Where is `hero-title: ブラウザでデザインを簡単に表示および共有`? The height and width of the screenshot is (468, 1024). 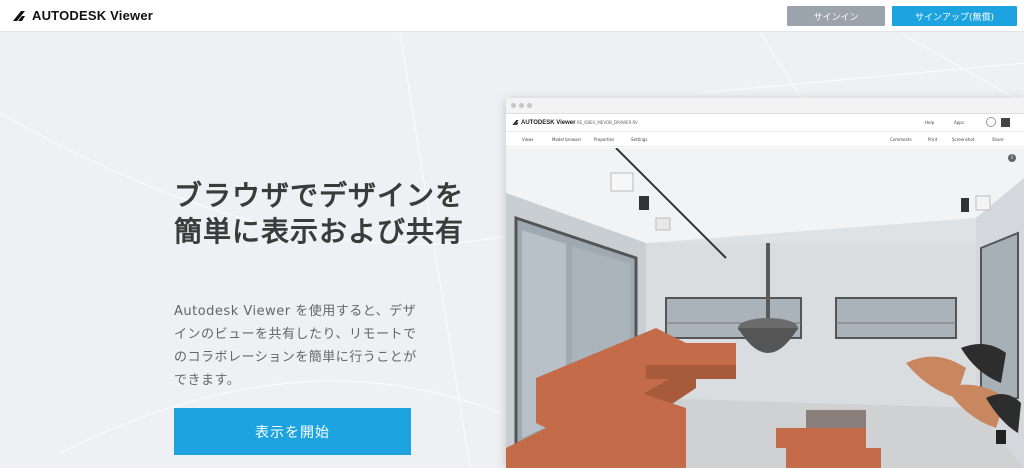
hero-title: ブラウザでデザインを簡単に表示および共有 is located at coordinates (319, 213).